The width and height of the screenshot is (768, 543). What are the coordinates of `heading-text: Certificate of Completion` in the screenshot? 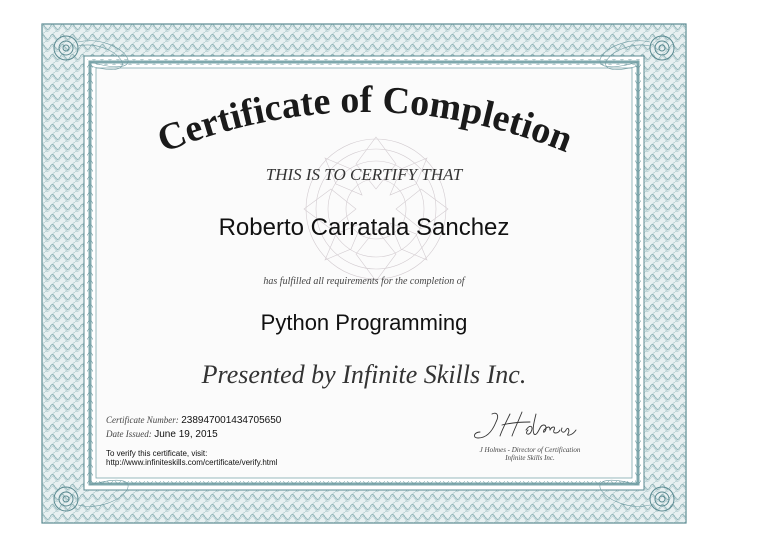 It's located at (365, 120).